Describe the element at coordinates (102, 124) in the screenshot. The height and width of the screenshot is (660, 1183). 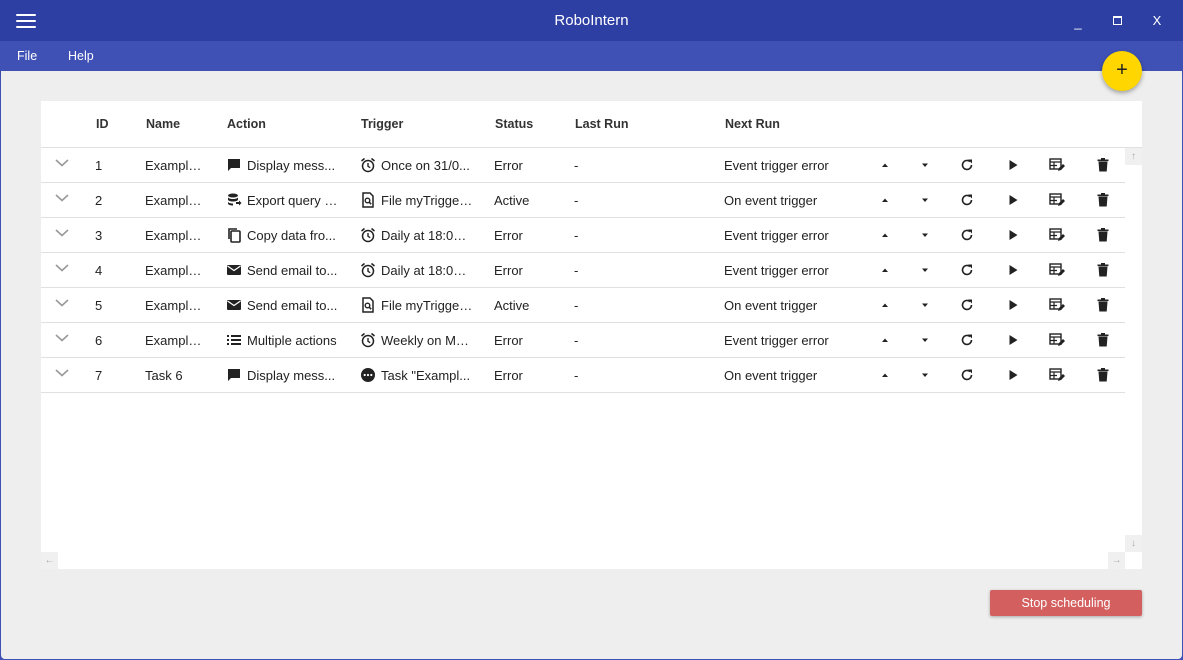
I see `header-id: ID` at that location.